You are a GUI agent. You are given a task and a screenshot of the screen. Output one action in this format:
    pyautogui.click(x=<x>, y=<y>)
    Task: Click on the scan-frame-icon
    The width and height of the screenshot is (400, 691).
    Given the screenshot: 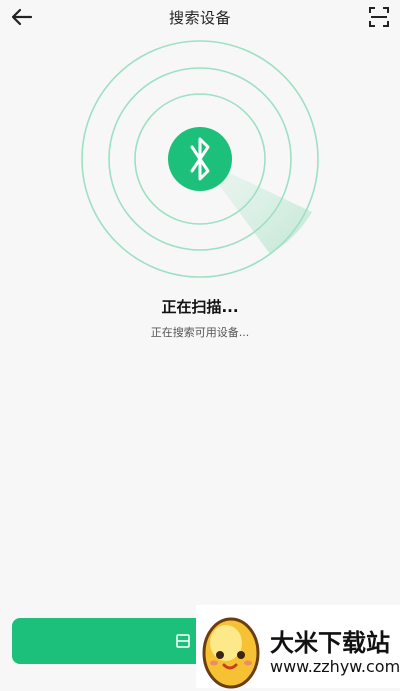 What is the action you would take?
    pyautogui.click(x=379, y=17)
    